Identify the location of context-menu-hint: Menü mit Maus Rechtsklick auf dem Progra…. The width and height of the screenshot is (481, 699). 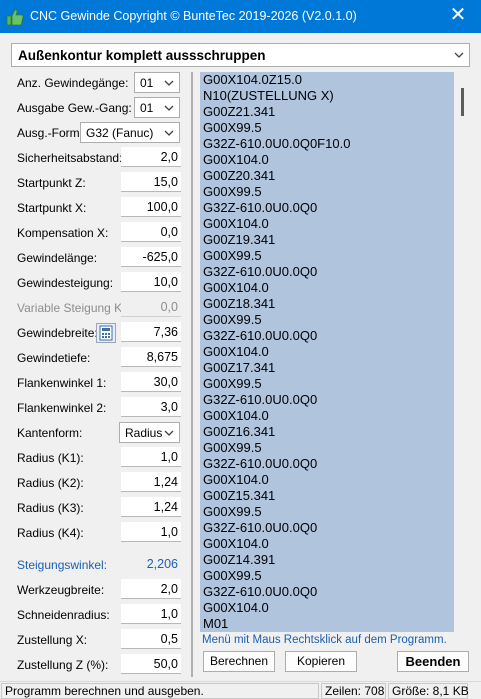
(324, 640).